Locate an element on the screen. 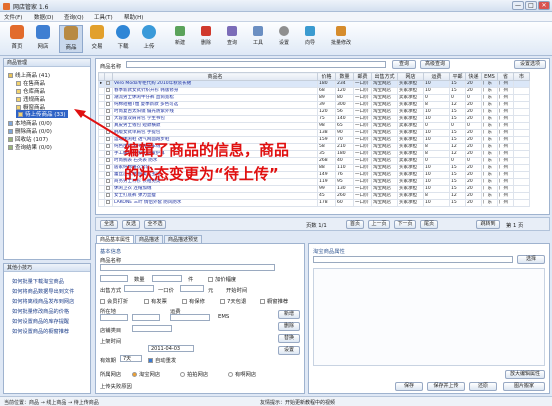 Image resolution: width=552 pixels, height=406 pixels. status-bar: 当前位置：商品 → 线上商品 → 待上传商品 友情提示：开始更新教程中的视频 is located at coordinates (276, 401).